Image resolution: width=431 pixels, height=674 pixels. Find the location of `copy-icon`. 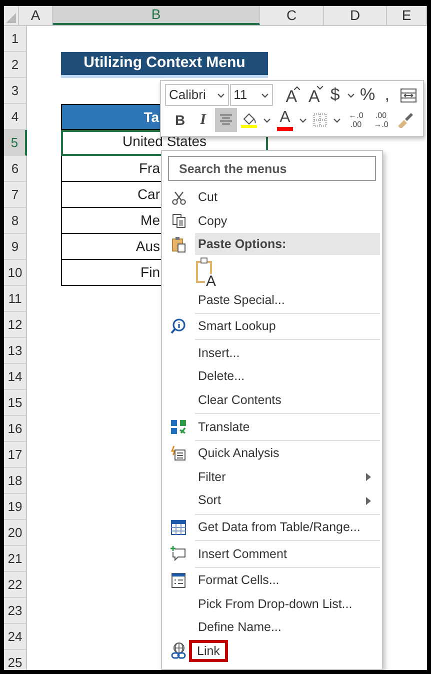

copy-icon is located at coordinates (178, 221).